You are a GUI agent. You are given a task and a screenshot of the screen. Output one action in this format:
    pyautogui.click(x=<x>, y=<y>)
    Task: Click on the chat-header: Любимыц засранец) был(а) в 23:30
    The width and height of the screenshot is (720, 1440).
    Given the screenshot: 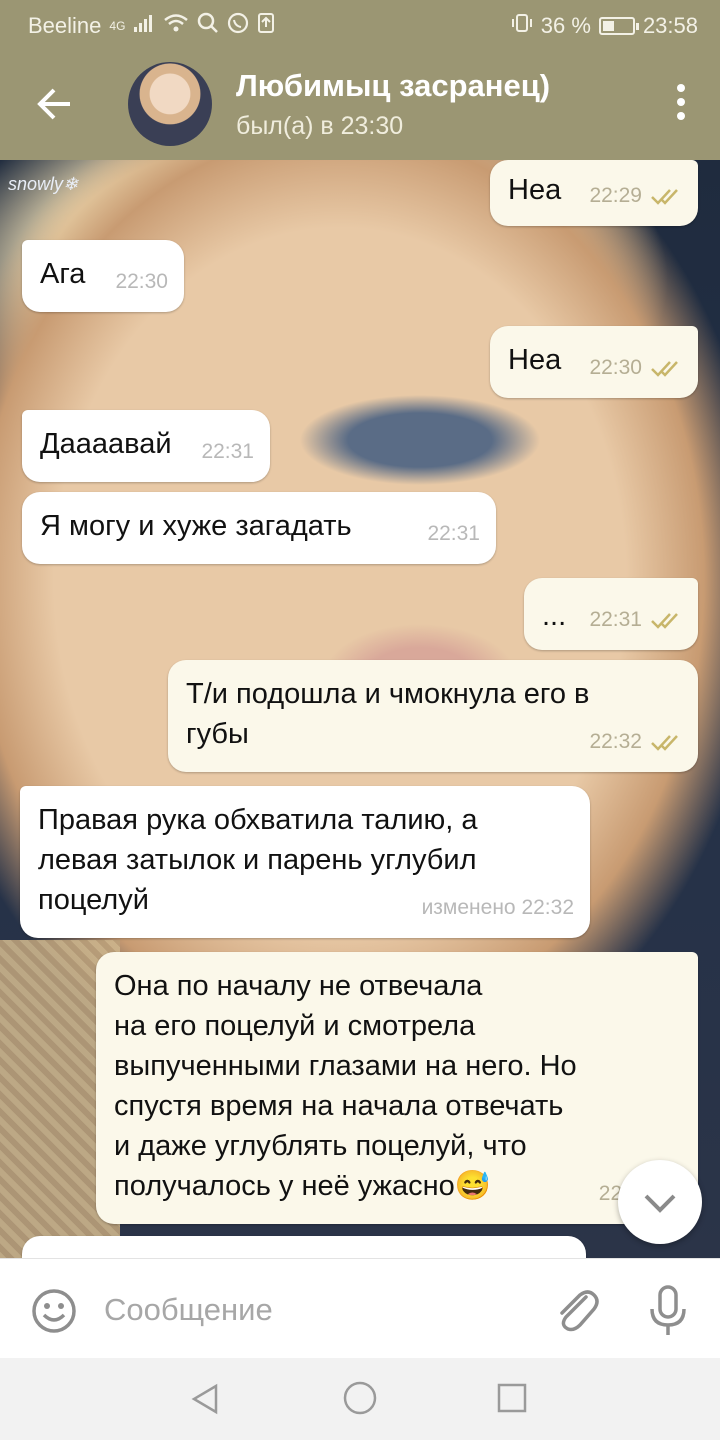 What is the action you would take?
    pyautogui.click(x=360, y=104)
    